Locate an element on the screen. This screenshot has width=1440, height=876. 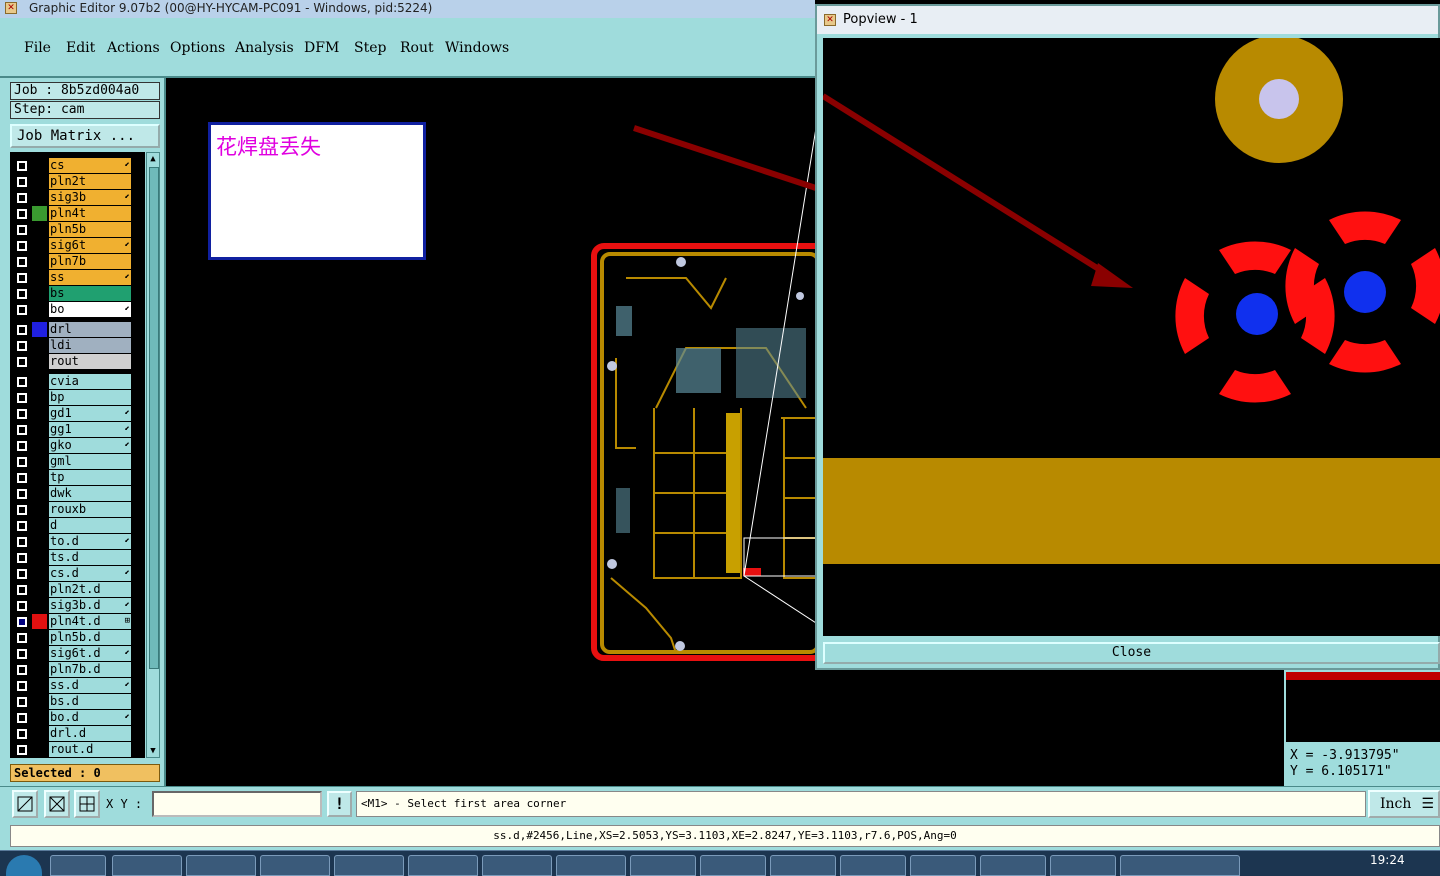
layer-row: ss.d ⬋ is located at coordinates (77, 686).